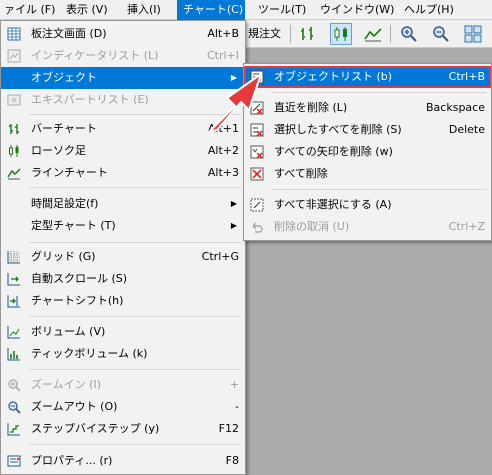 The image size is (492, 475). I want to click on indicator-list-icon, so click(14, 56).